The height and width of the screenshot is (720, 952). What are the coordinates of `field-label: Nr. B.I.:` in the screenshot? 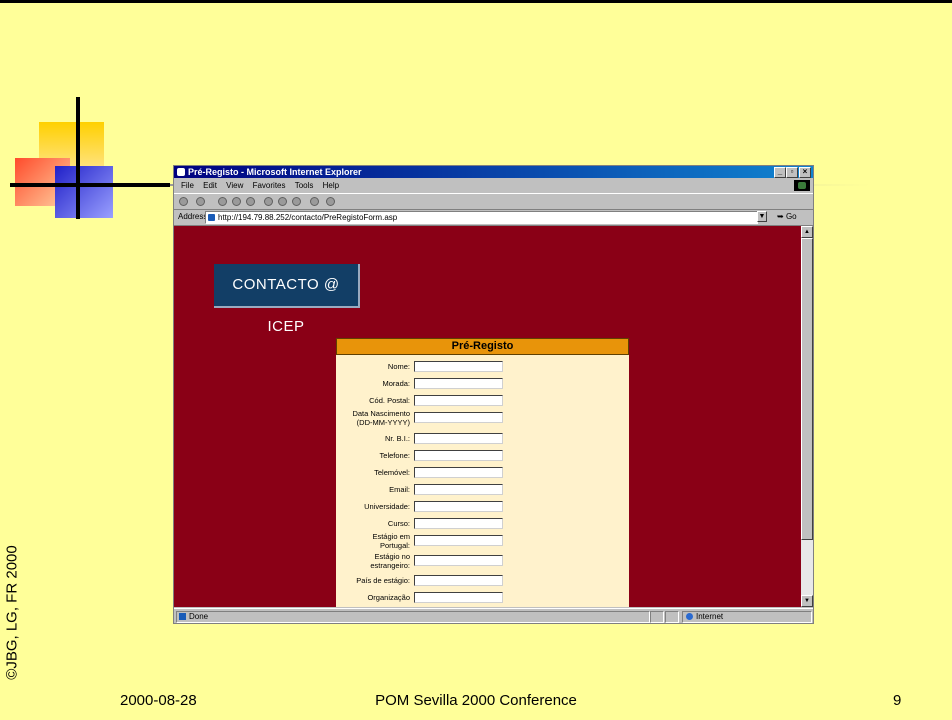 It's located at (397, 438).